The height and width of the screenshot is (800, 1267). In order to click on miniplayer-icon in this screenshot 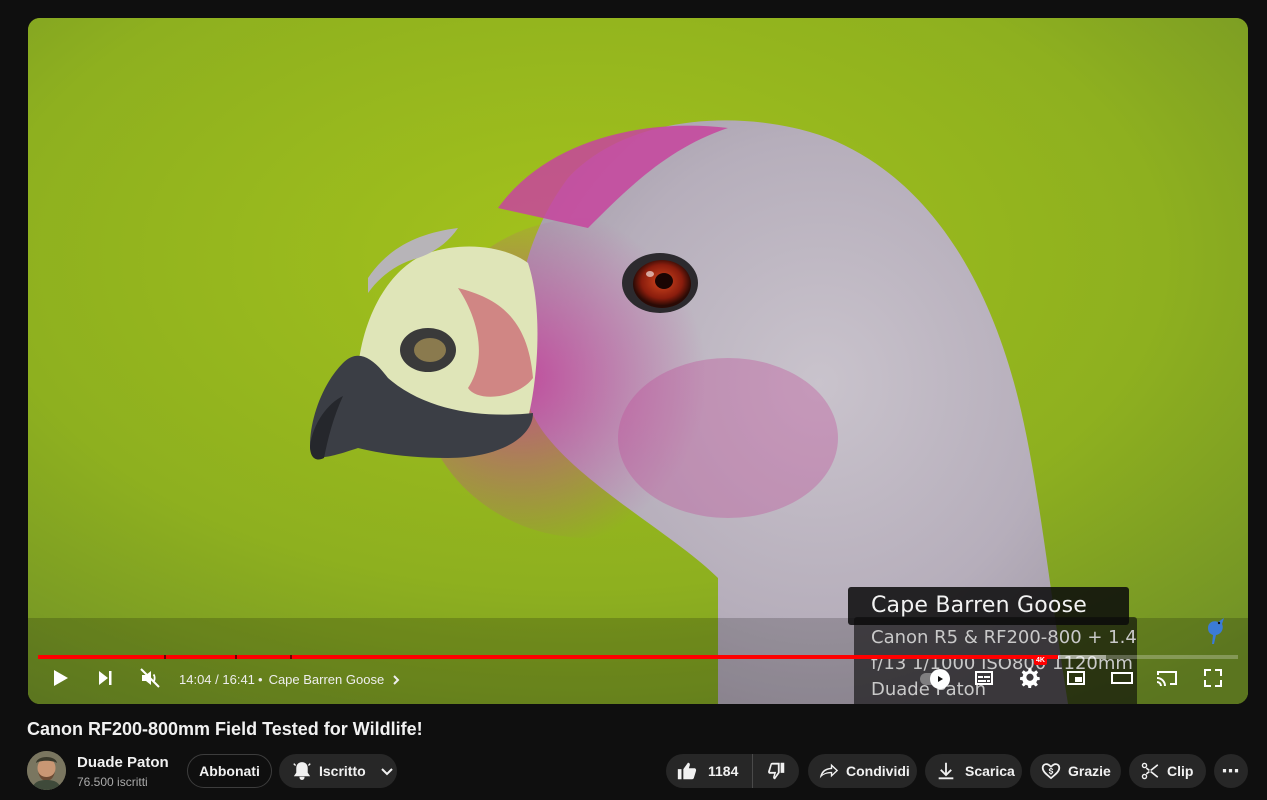, I will do `click(1076, 678)`.